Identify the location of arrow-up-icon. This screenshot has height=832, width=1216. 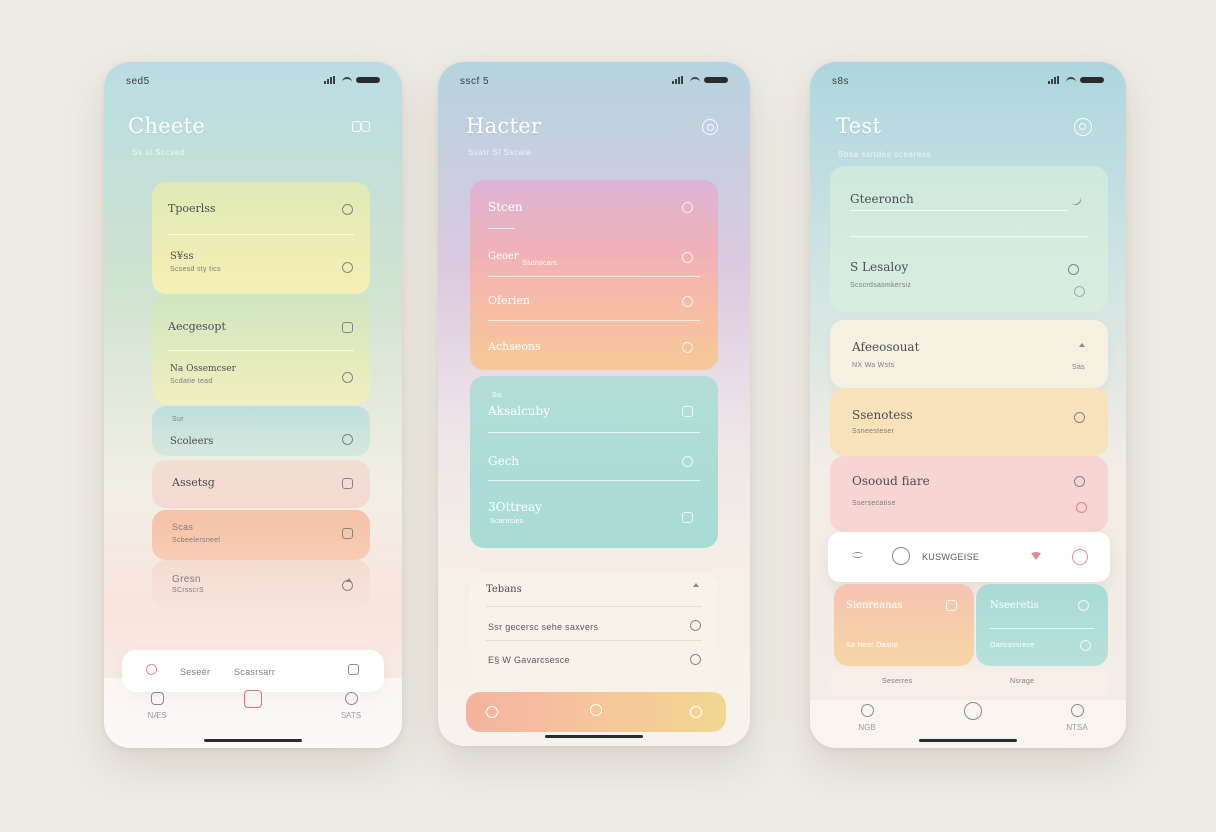
(347, 585).